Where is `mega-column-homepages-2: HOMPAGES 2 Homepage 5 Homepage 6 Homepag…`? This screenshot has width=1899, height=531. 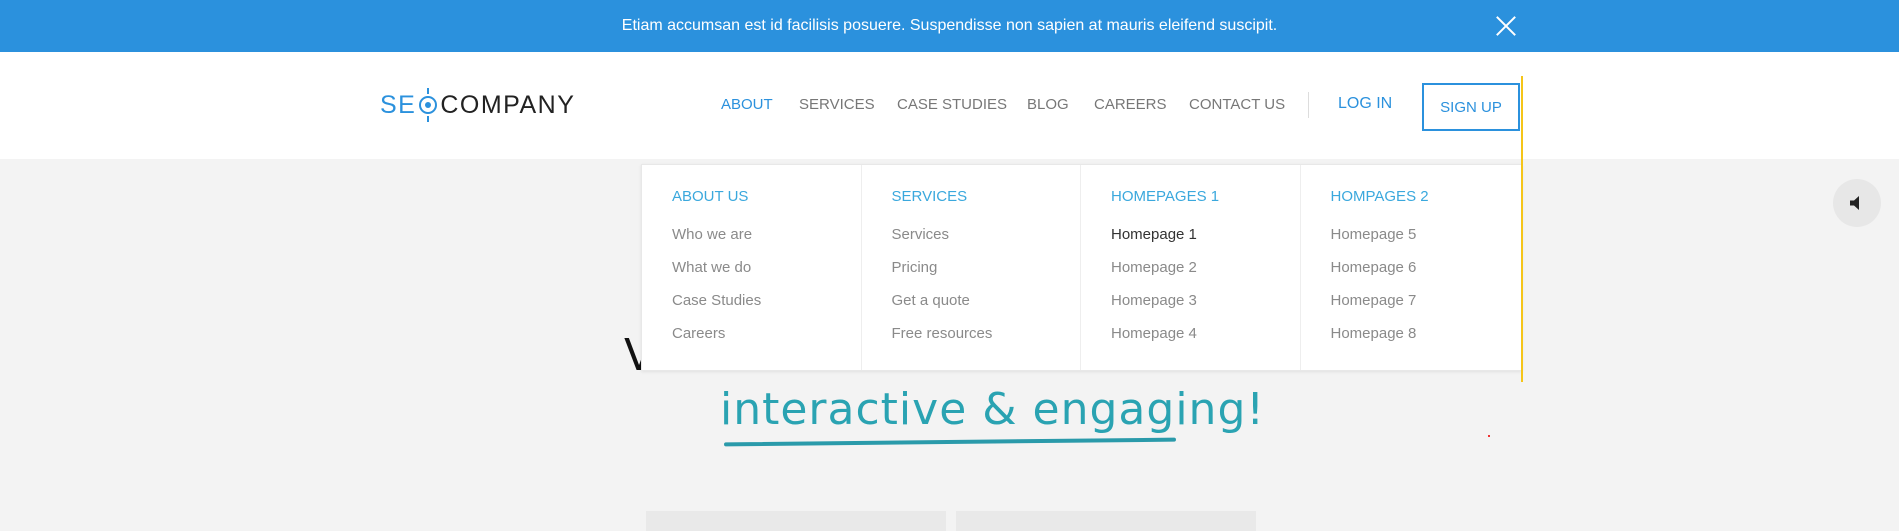 mega-column-homepages-2: HOMPAGES 2 Homepage 5 Homepage 6 Homepag… is located at coordinates (1411, 267).